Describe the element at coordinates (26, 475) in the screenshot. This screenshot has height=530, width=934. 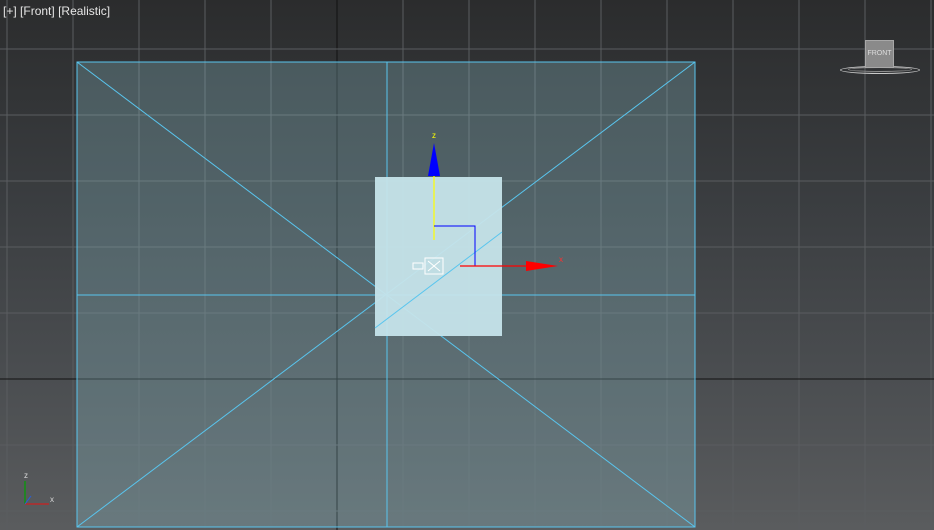
I see `tripod-z-label: z` at that location.